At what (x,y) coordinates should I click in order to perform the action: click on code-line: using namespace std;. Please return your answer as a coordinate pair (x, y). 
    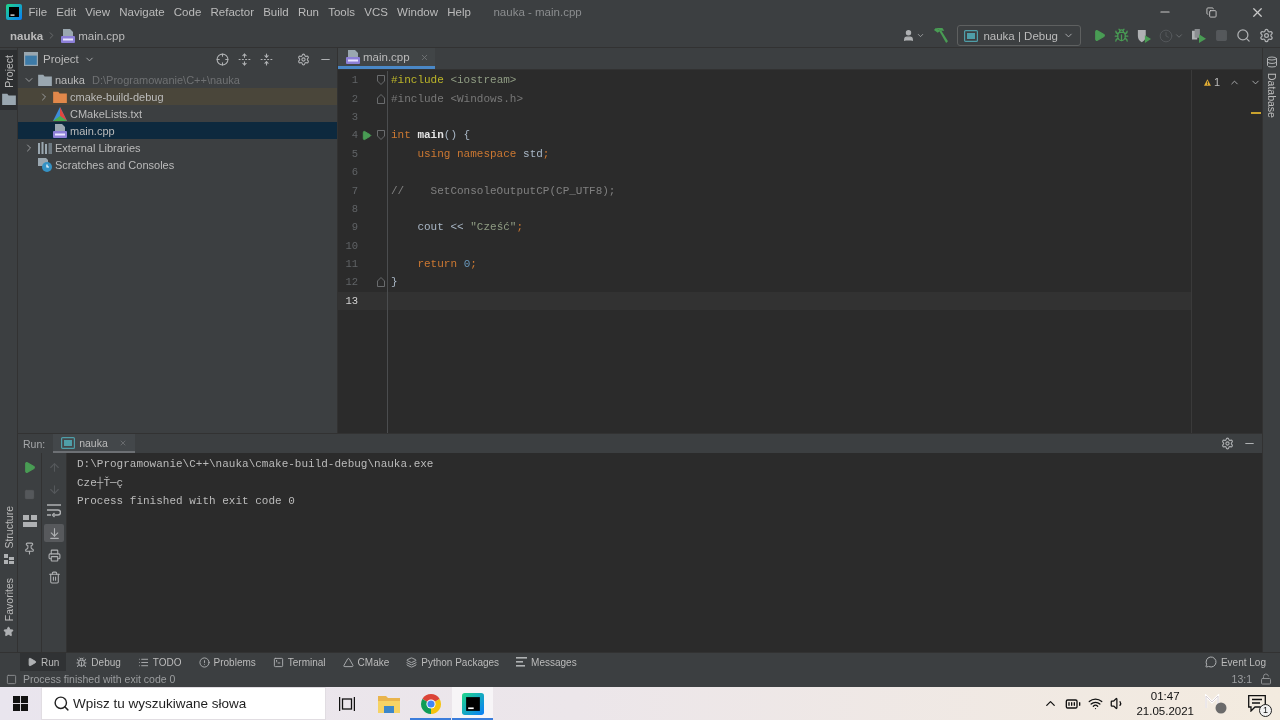
    Looking at the image, I should click on (483, 153).